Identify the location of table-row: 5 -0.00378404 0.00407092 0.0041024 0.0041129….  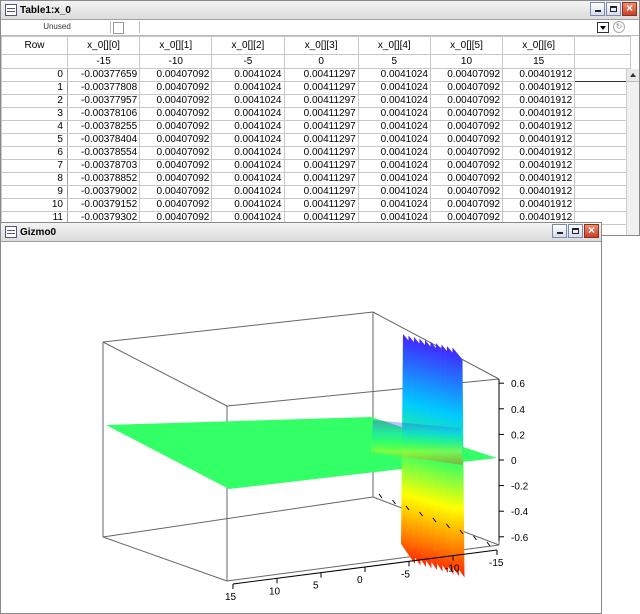
(316, 140).